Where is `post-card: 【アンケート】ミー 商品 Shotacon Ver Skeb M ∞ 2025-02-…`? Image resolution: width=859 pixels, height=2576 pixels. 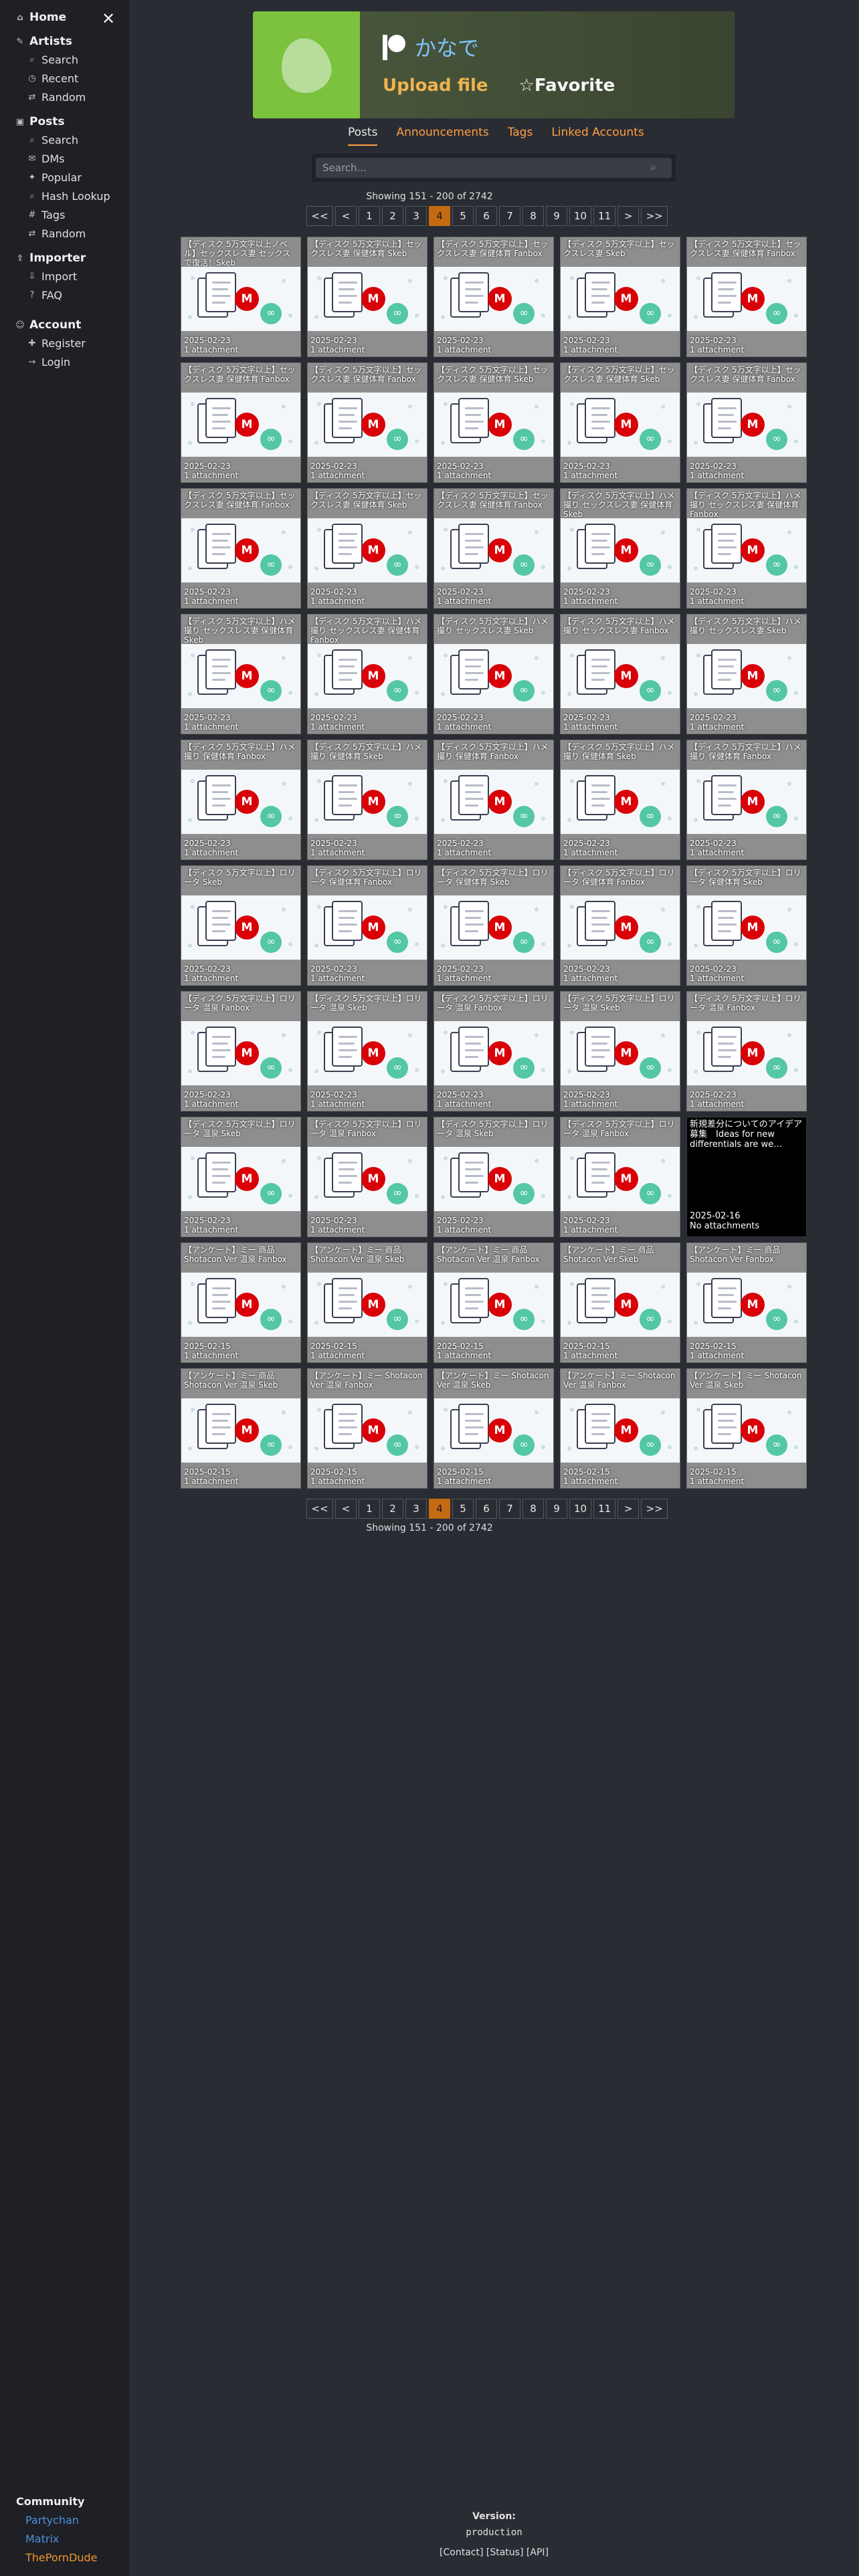
post-card: 【アンケート】ミー 商品 Shotacon Ver Skeb M ∞ 2025-02-… is located at coordinates (620, 1303).